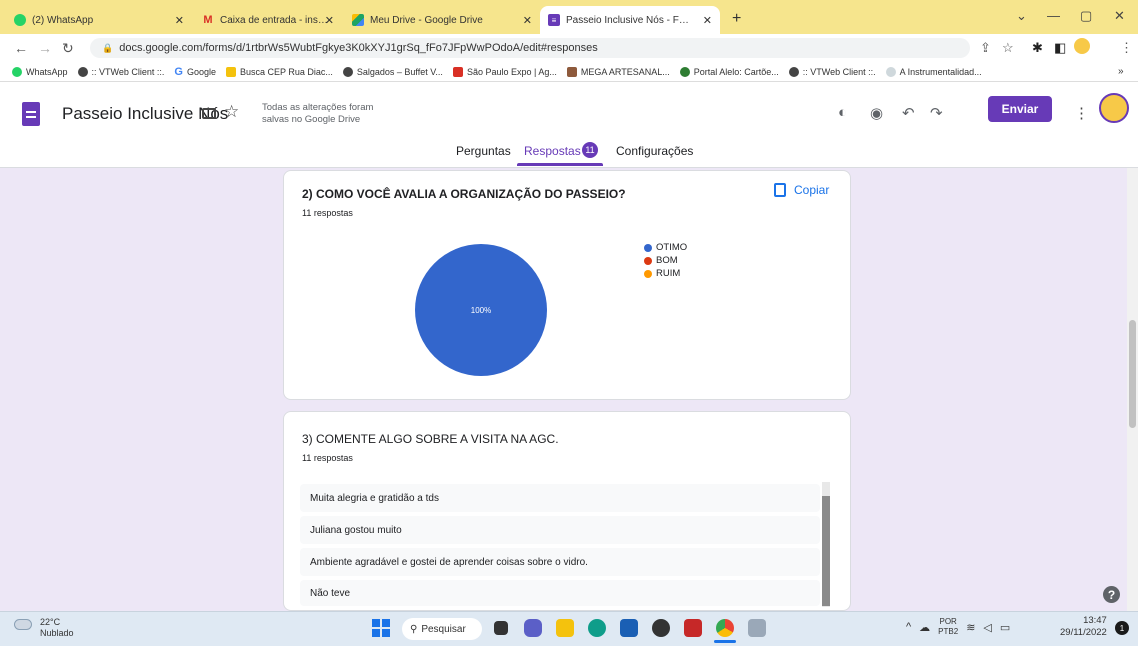 The image size is (1138, 646). I want to click on redo-icon: ↷, so click(936, 113).